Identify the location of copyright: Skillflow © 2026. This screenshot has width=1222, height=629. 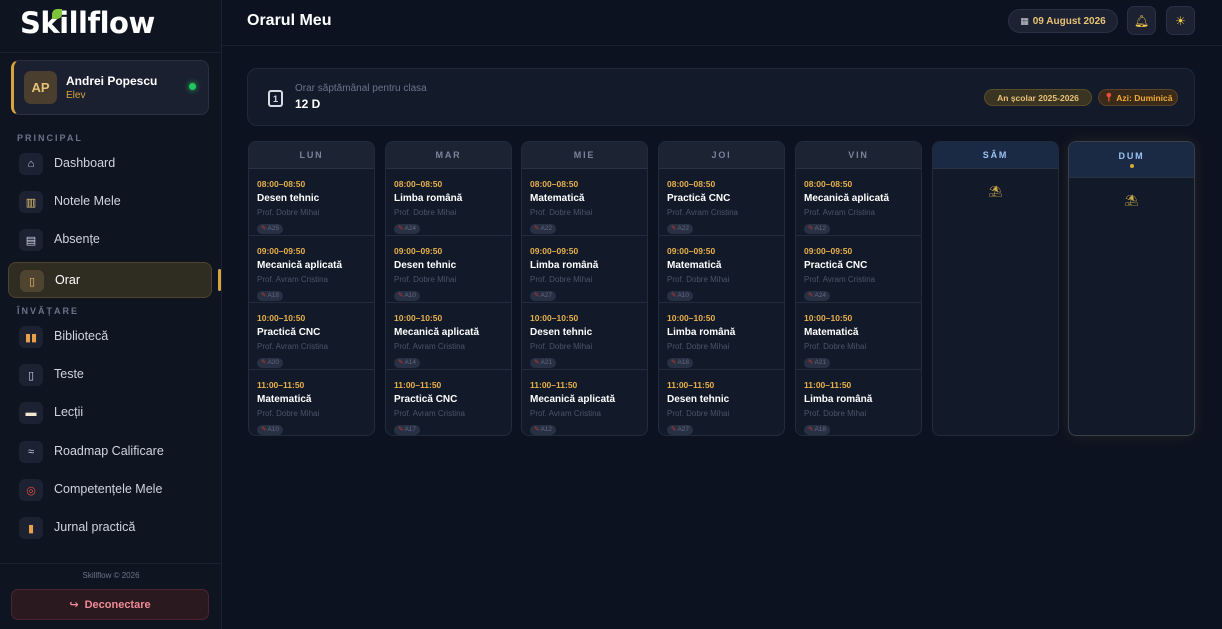
(111, 575).